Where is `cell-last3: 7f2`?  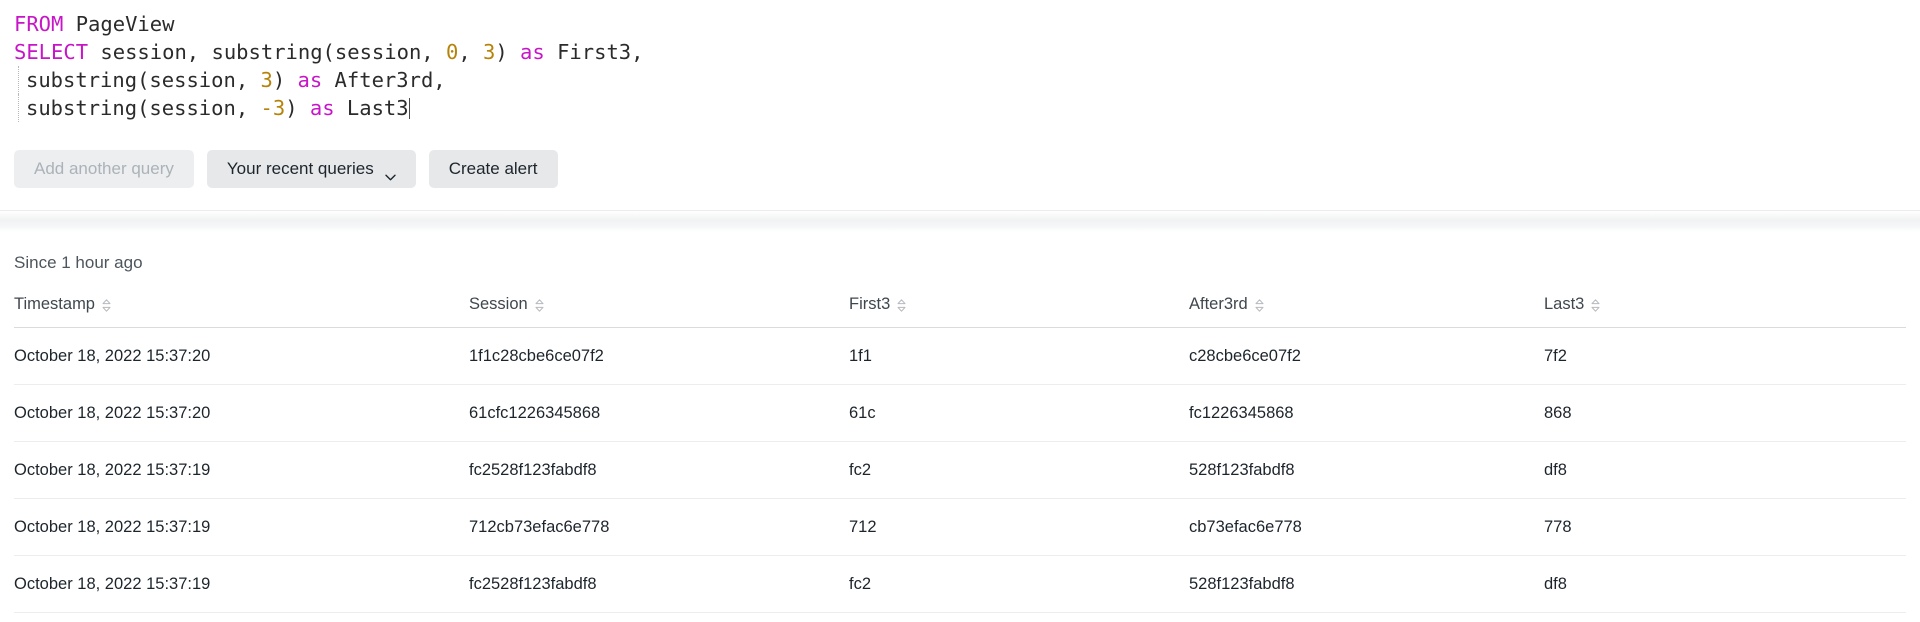
cell-last3: 7f2 is located at coordinates (1725, 356).